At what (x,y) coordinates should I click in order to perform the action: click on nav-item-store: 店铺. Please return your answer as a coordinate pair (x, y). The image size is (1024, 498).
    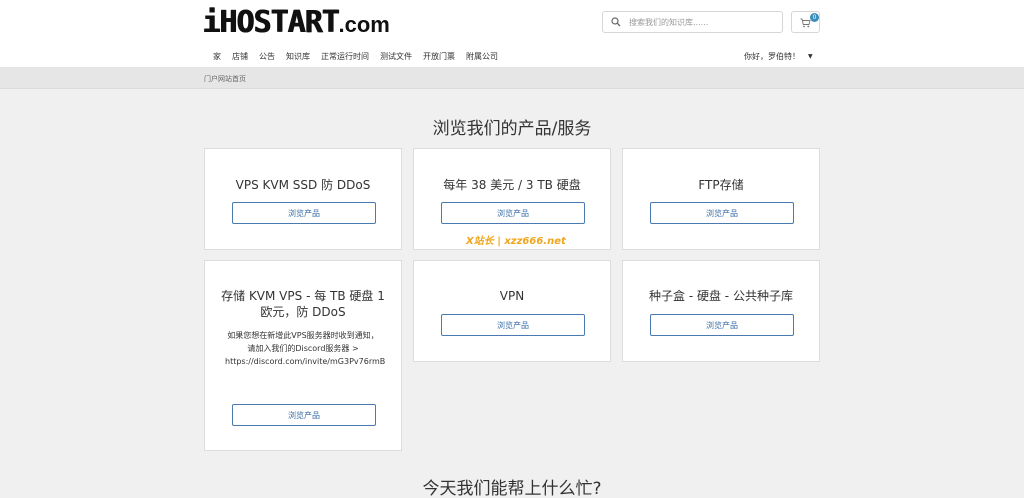
    Looking at the image, I should click on (240, 56).